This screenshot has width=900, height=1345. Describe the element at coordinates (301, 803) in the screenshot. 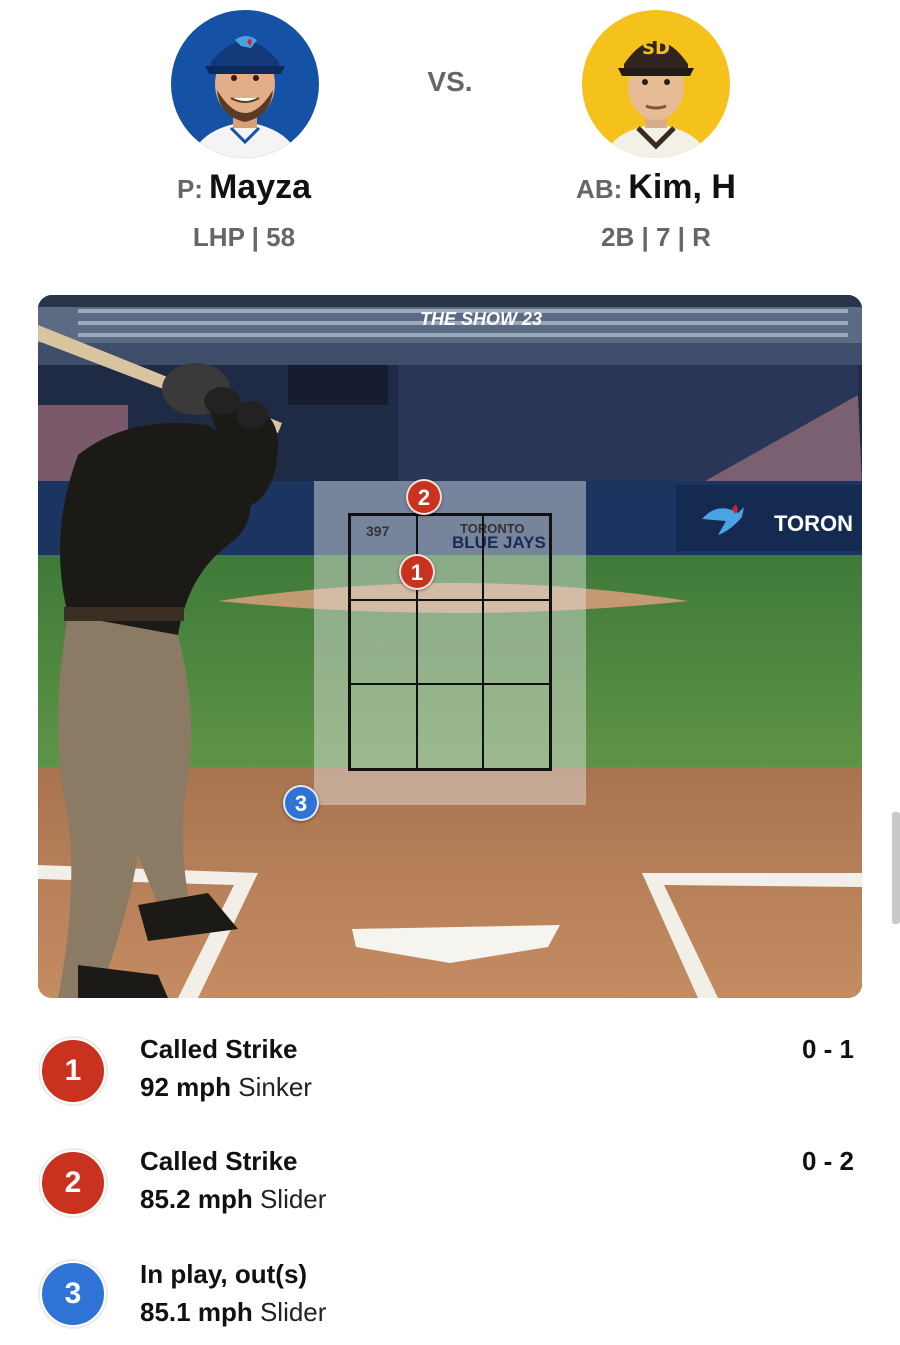

I see `pitch-marker-3: 3` at that location.